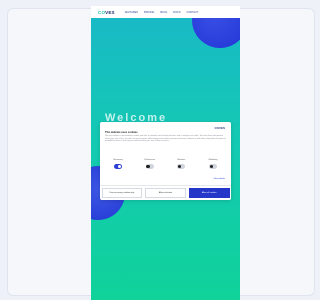 This screenshot has height=300, width=320. I want to click on site-logo: COVES, so click(106, 12).